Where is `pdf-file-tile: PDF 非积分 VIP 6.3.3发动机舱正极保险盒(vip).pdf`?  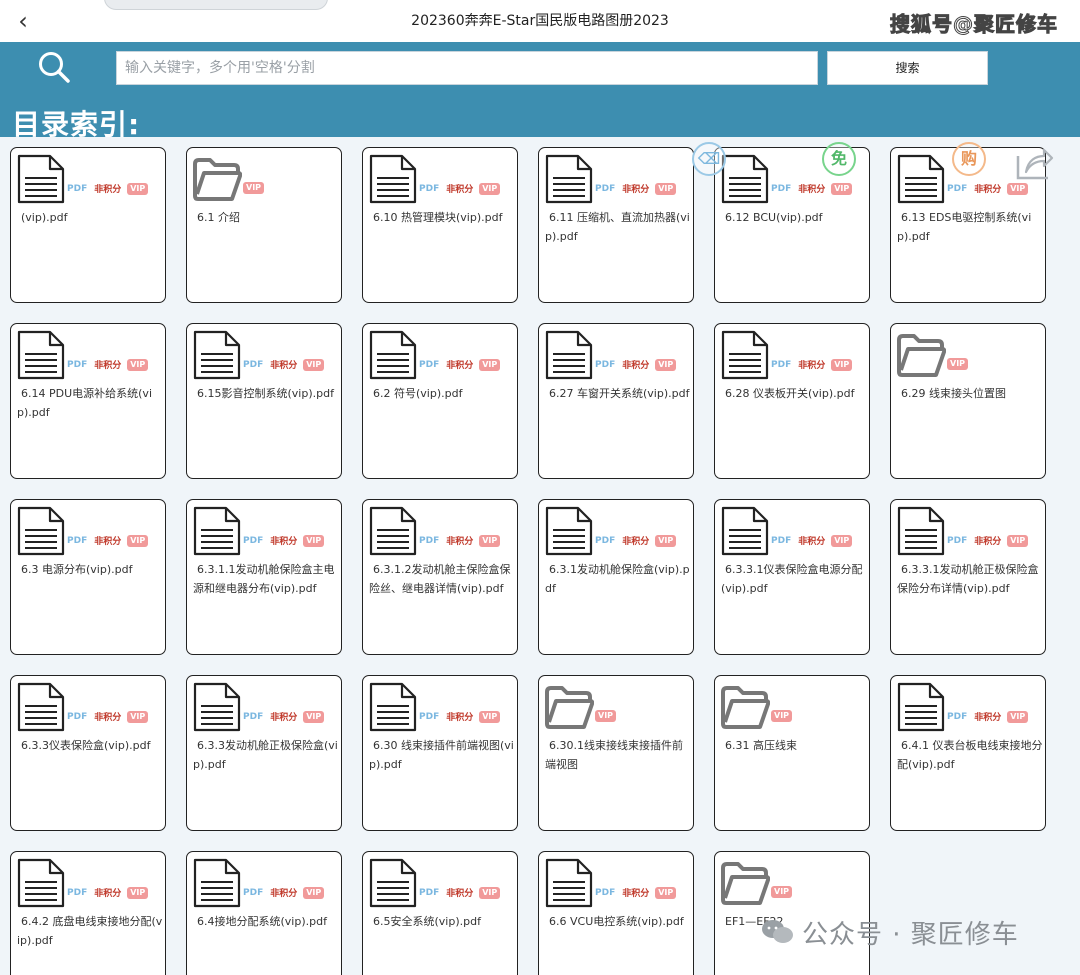
pdf-file-tile: PDF 非积分 VIP 6.3.3发动机舱正极保险盒(vip).pdf is located at coordinates (264, 753).